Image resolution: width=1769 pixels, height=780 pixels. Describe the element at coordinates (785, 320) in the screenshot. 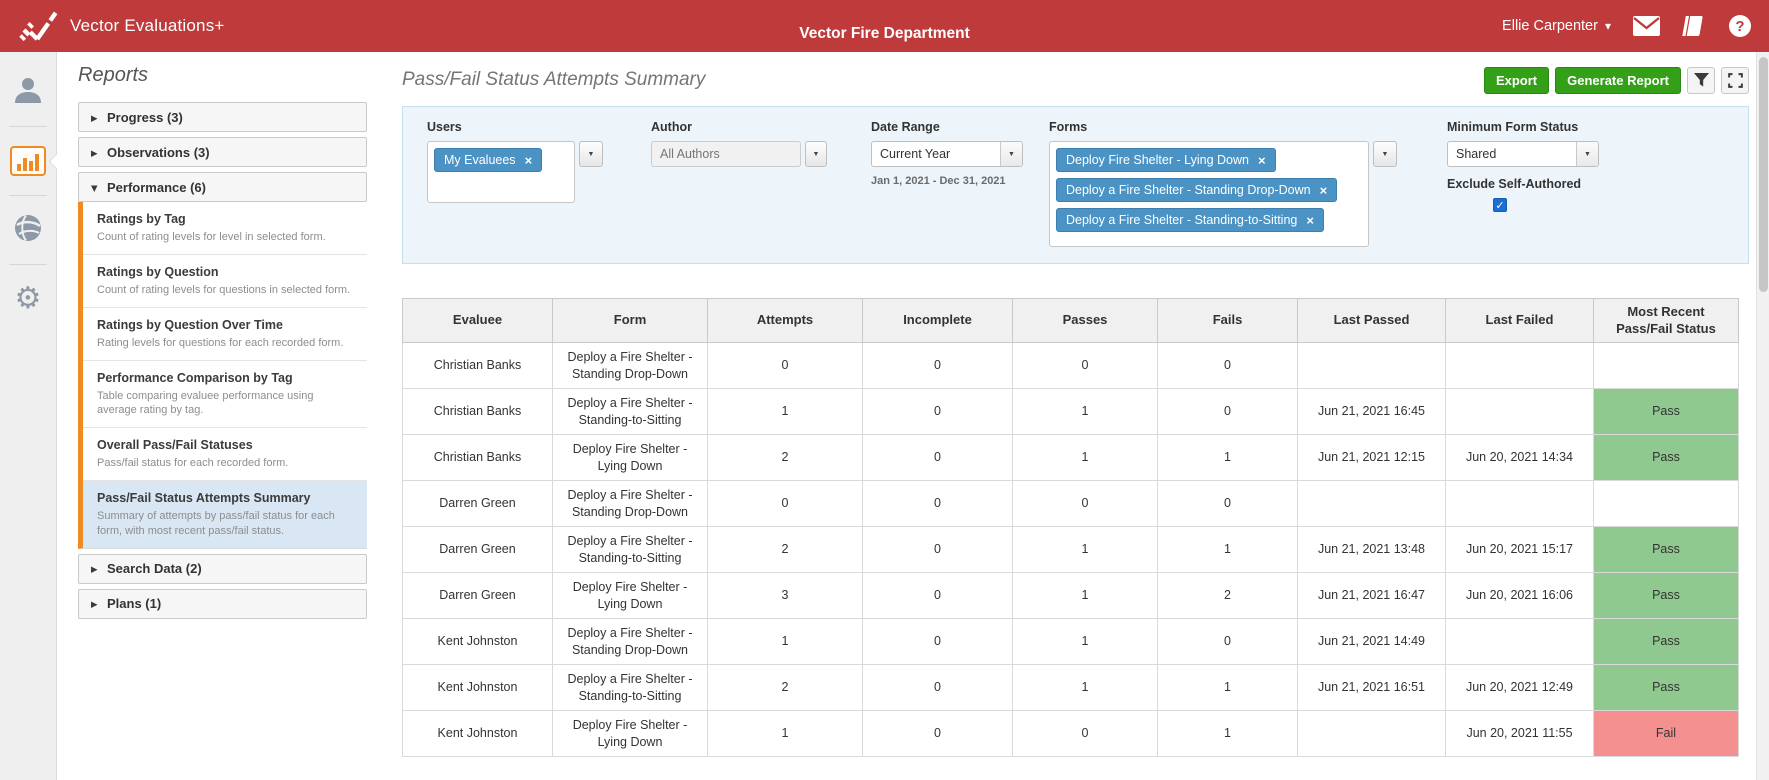

I see `column-header-attempts: Attempts` at that location.